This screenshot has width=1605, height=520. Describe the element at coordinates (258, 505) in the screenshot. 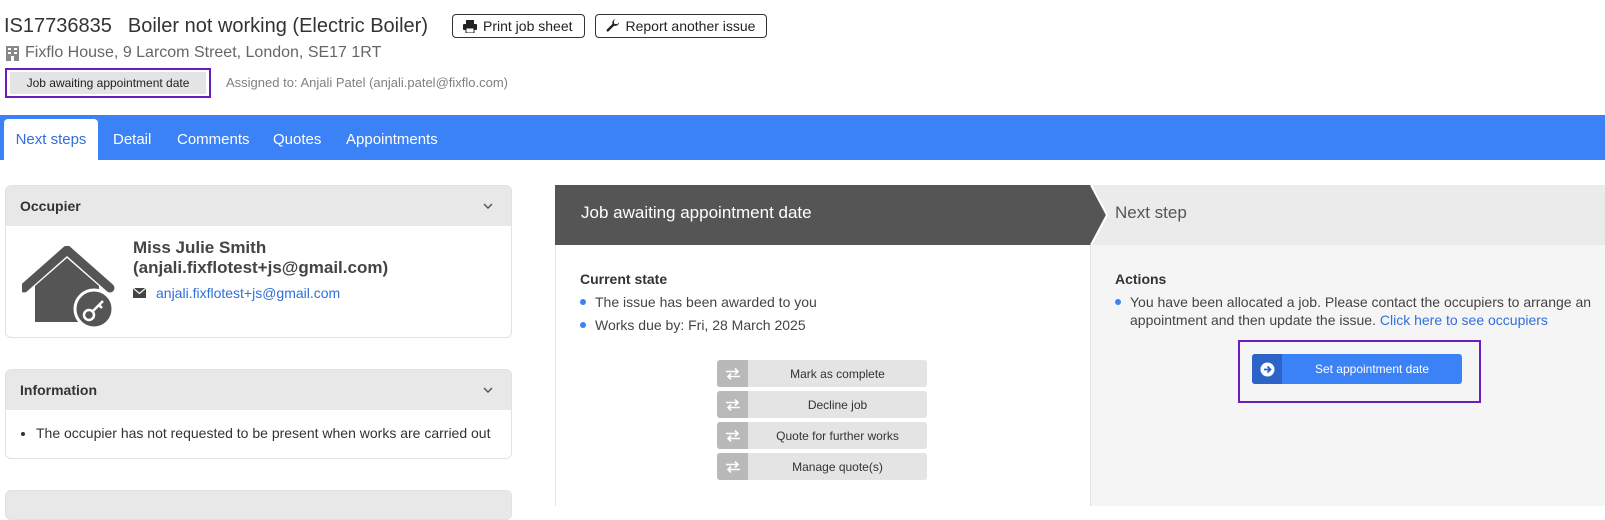

I see `collapsed-card` at that location.